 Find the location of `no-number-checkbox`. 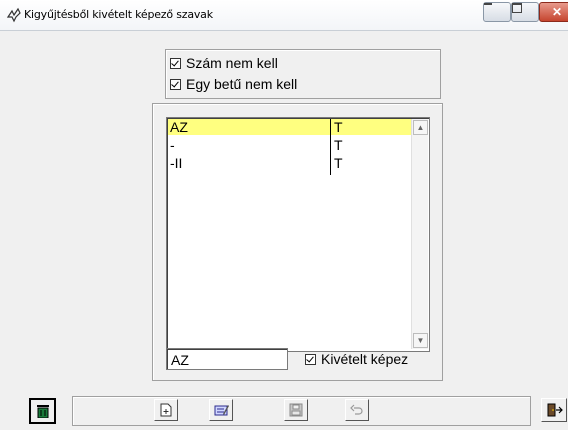

no-number-checkbox is located at coordinates (175, 63).